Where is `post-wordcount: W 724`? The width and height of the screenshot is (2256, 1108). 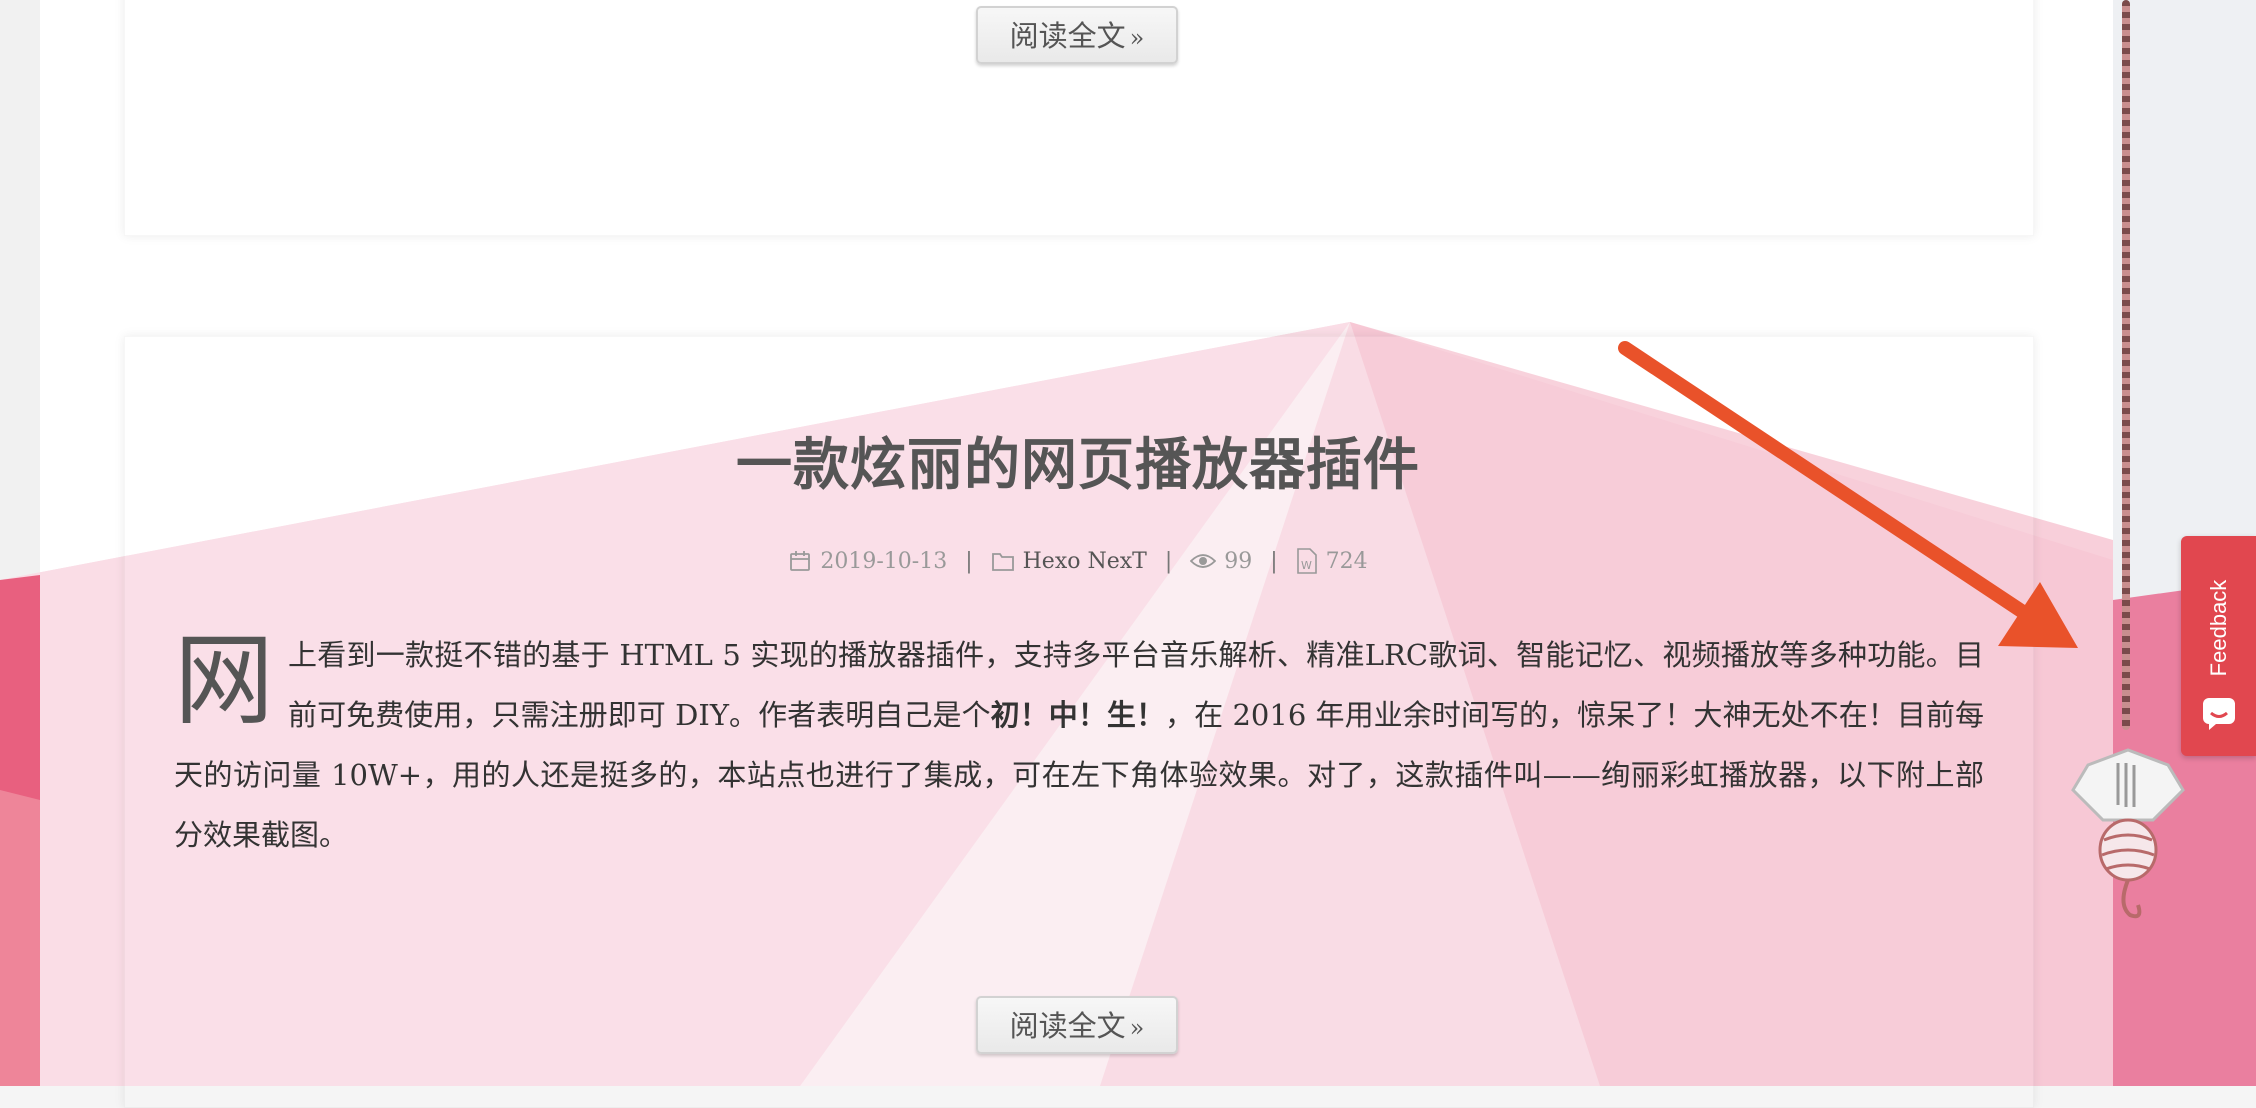 post-wordcount: W 724 is located at coordinates (1332, 561).